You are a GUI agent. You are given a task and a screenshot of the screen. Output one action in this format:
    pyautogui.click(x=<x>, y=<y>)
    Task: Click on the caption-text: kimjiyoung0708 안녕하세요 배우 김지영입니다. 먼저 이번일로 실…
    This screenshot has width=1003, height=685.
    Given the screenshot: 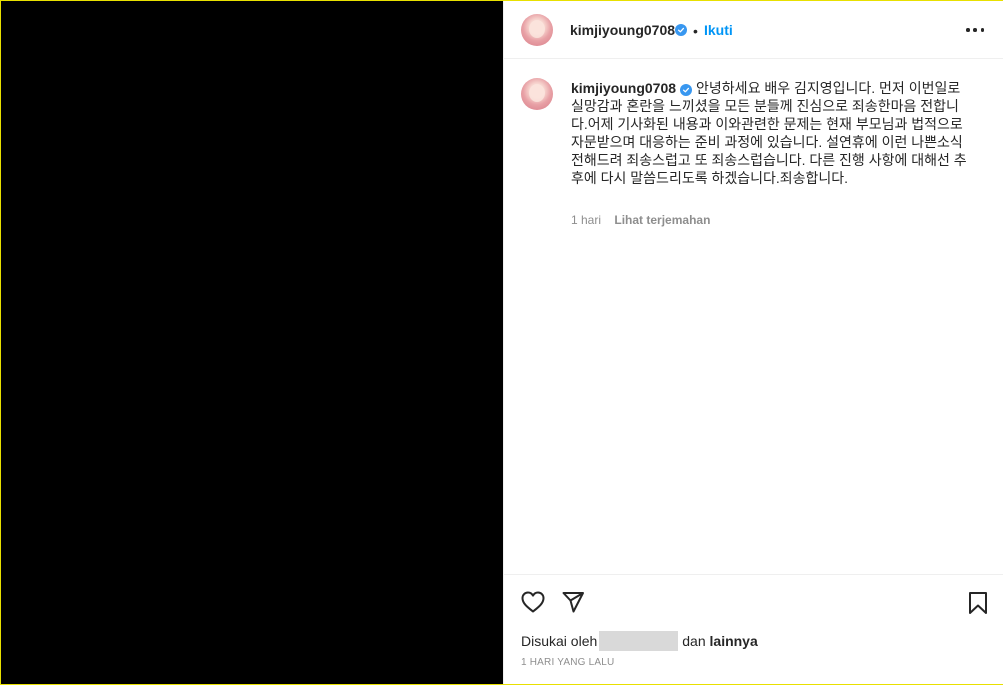 What is the action you would take?
    pyautogui.click(x=771, y=133)
    